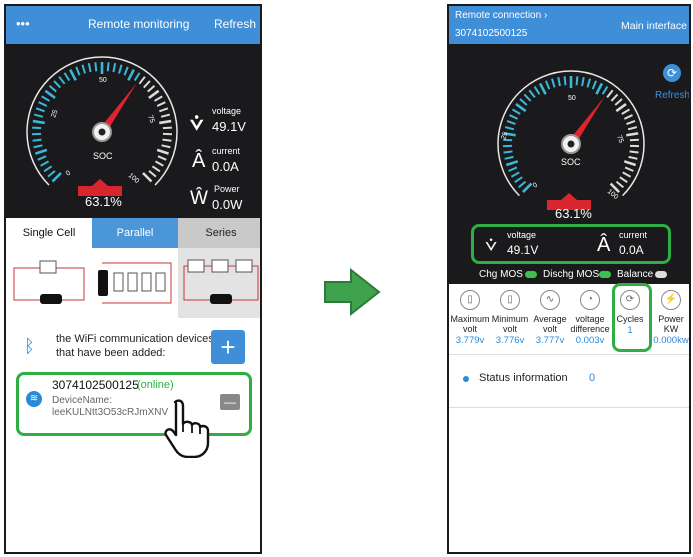 This screenshot has height=557, width=693. I want to click on add-device-button: +, so click(228, 347).